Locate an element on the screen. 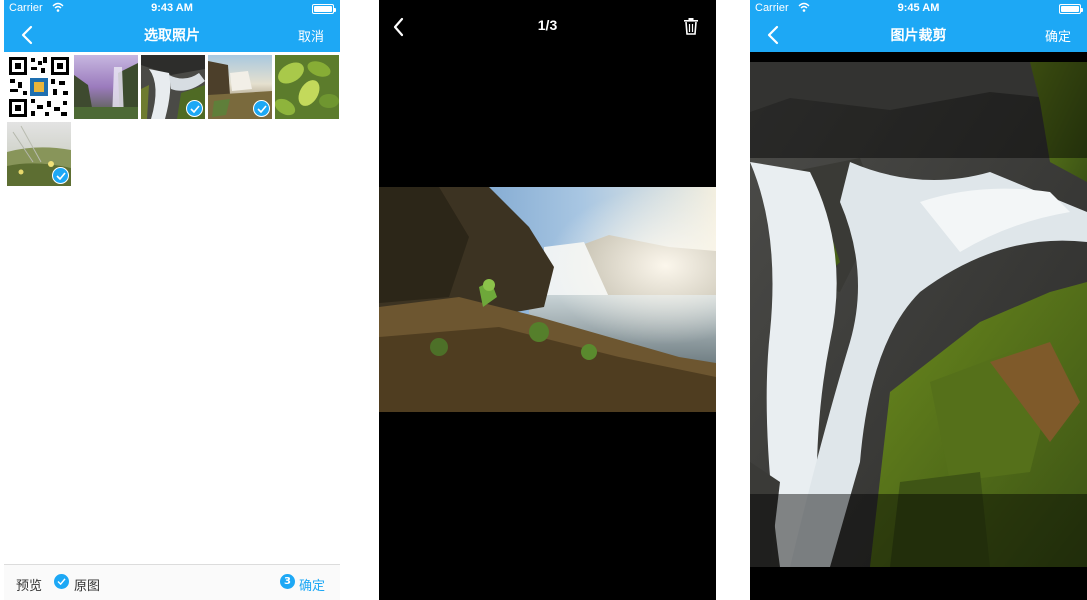 This screenshot has height=600, width=1087. photo-counter: 1/3 is located at coordinates (547, 25).